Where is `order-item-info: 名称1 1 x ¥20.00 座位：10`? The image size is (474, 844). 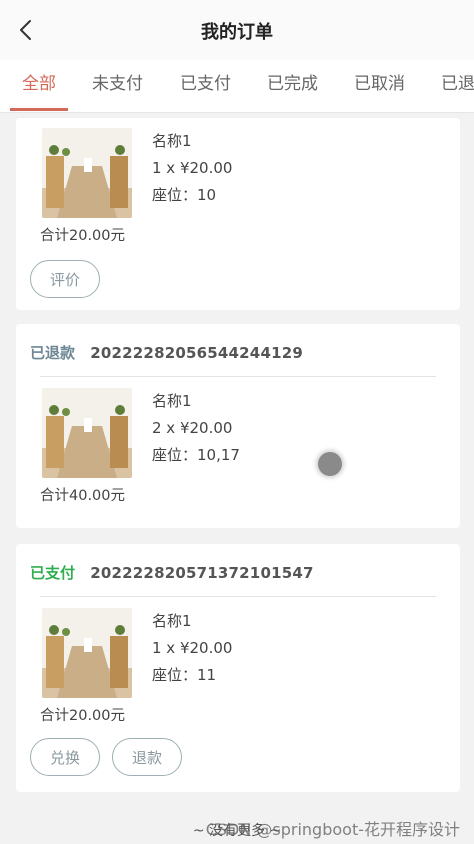
order-item-info: 名称1 1 x ¥20.00 座位：10 is located at coordinates (192, 168).